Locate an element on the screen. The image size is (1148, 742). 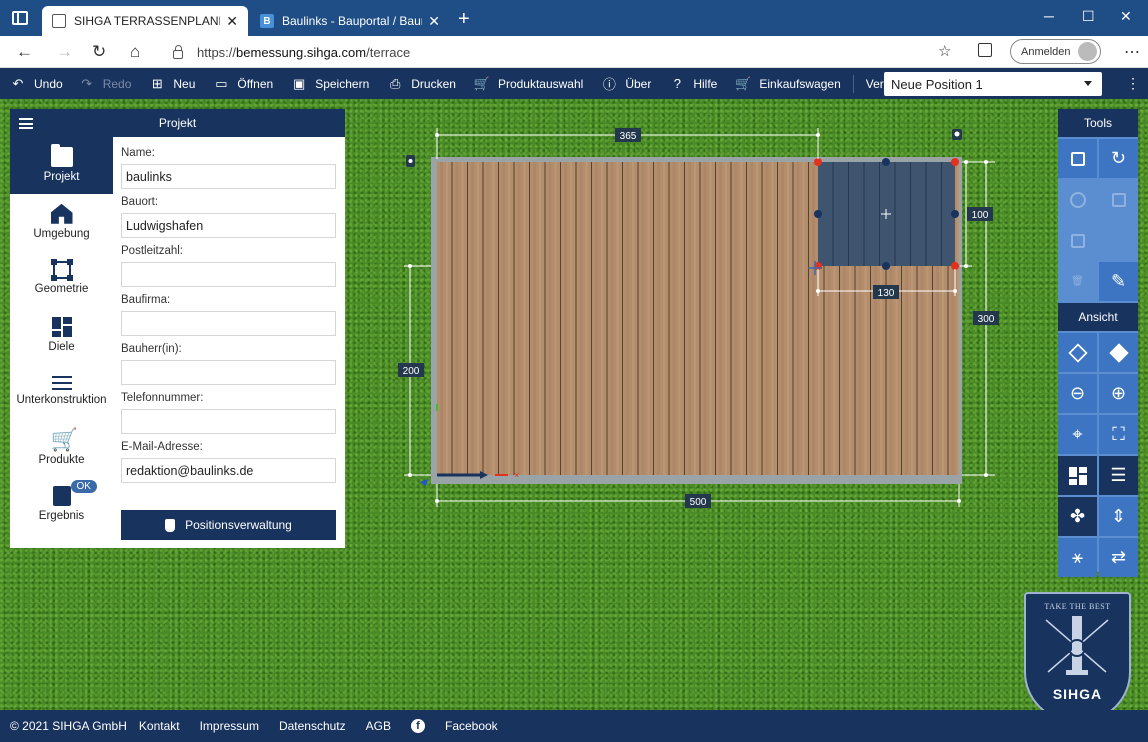
add-point-button is located at coordinates (1077, 199).